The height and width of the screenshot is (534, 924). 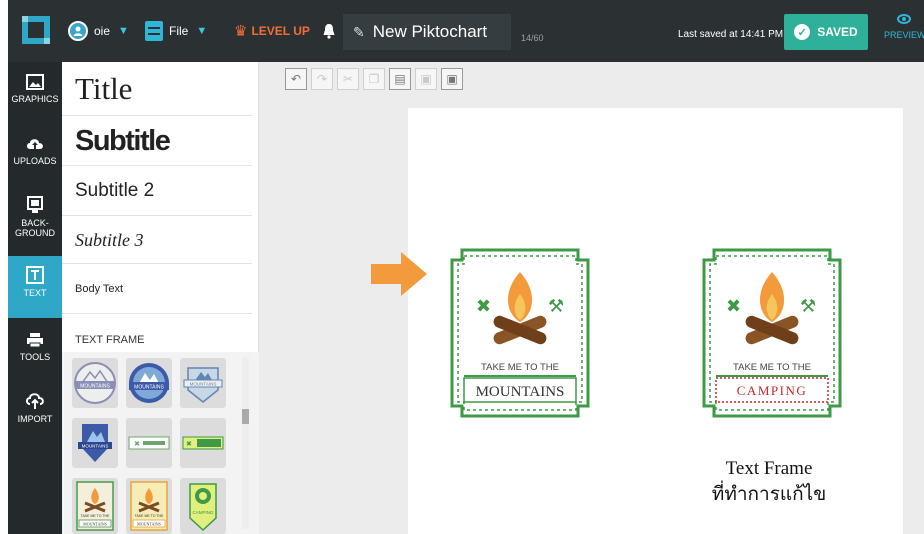 I want to click on crop-icon: ▣, so click(x=452, y=79).